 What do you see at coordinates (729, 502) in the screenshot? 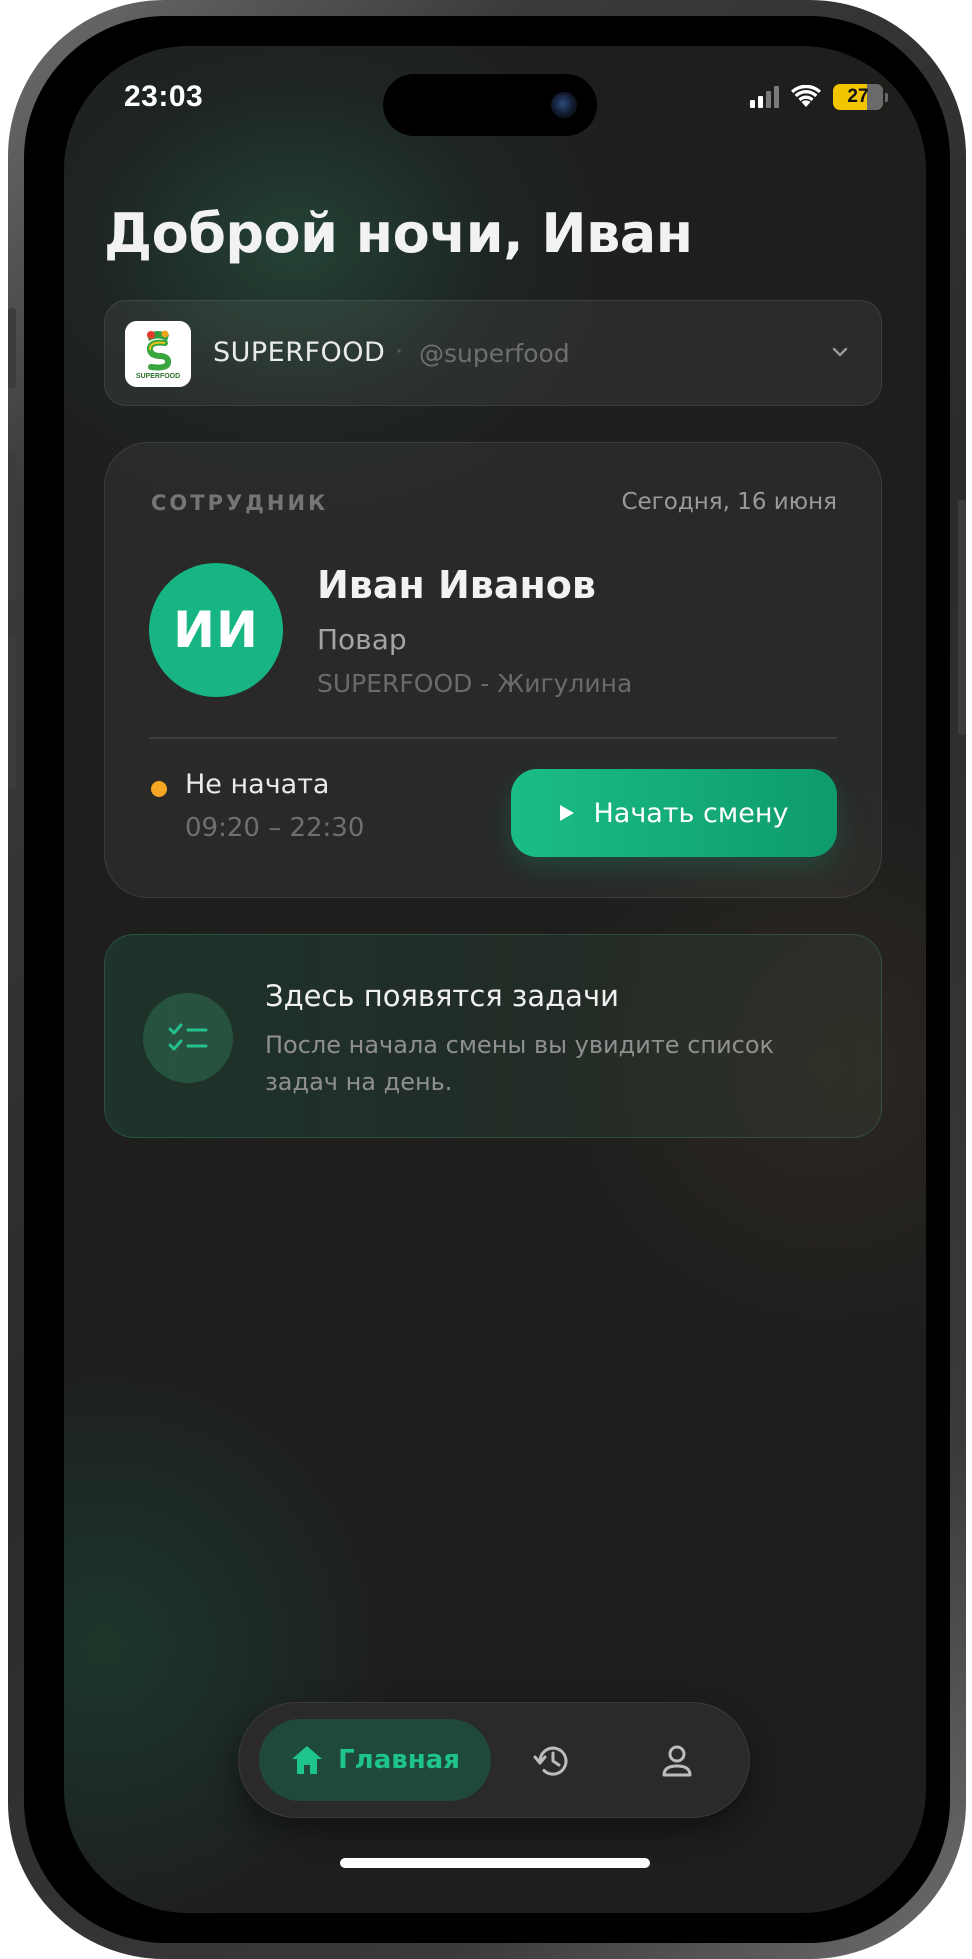
I see `shift-date: Сегодня, 16 июня` at bounding box center [729, 502].